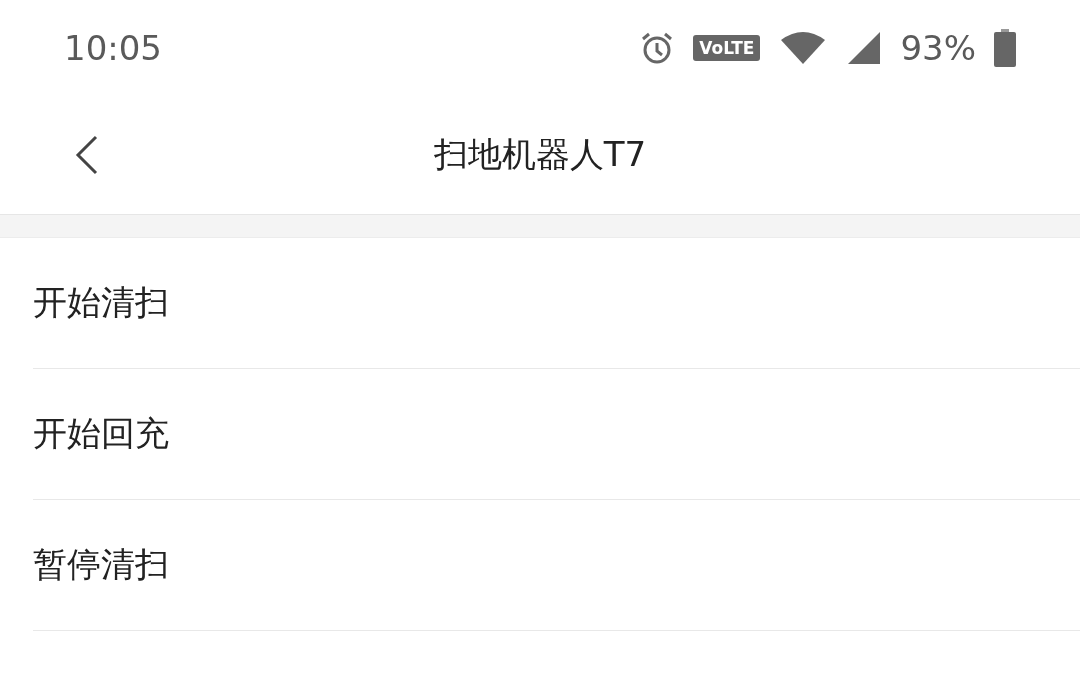  I want to click on volte-badge: VoLTE, so click(727, 48).